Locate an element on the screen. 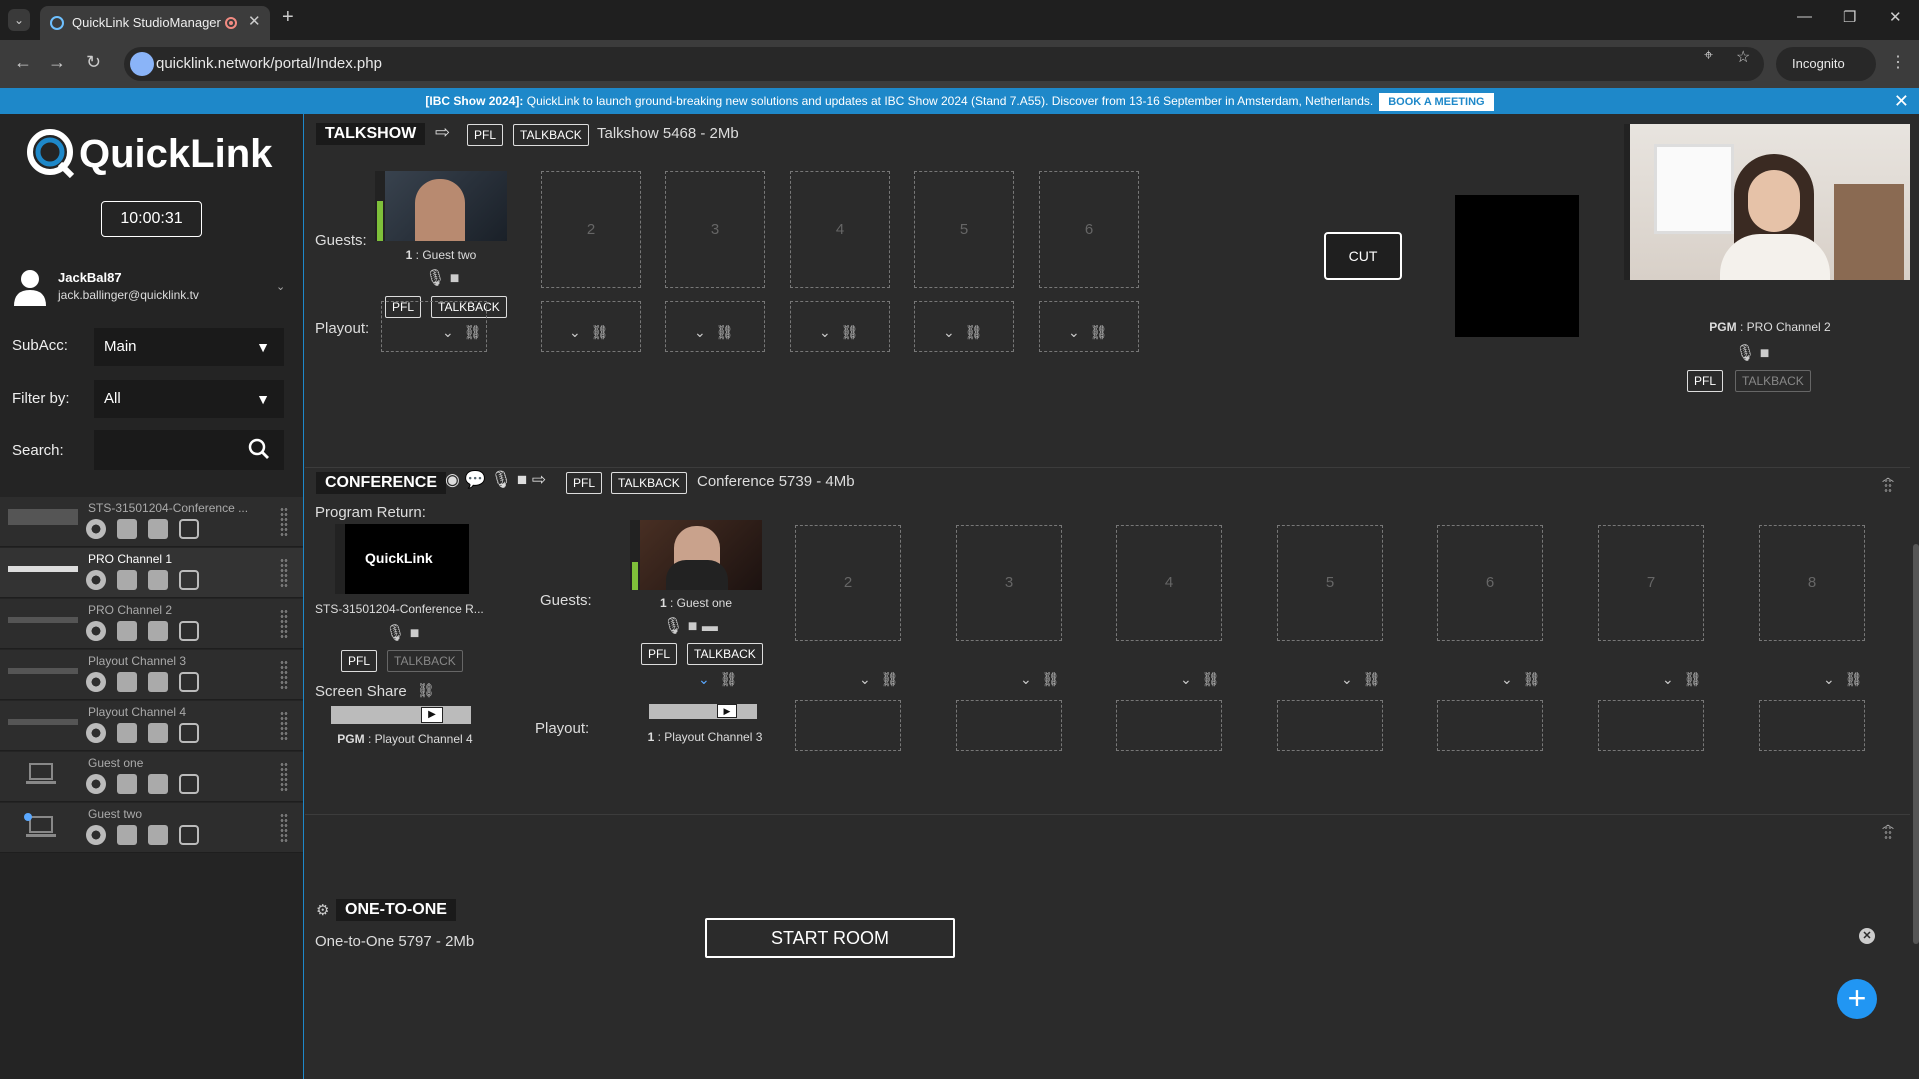 This screenshot has height=1079, width=1919. program-talkback-button: TALKBACK is located at coordinates (425, 661).